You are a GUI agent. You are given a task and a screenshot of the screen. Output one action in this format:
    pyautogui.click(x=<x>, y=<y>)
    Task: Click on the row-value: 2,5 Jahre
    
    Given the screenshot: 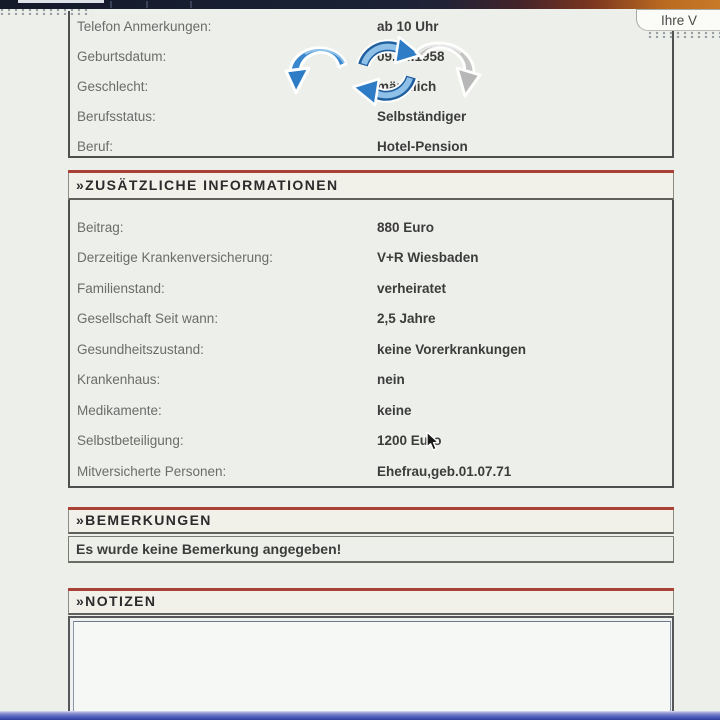 What is the action you would take?
    pyautogui.click(x=406, y=319)
    